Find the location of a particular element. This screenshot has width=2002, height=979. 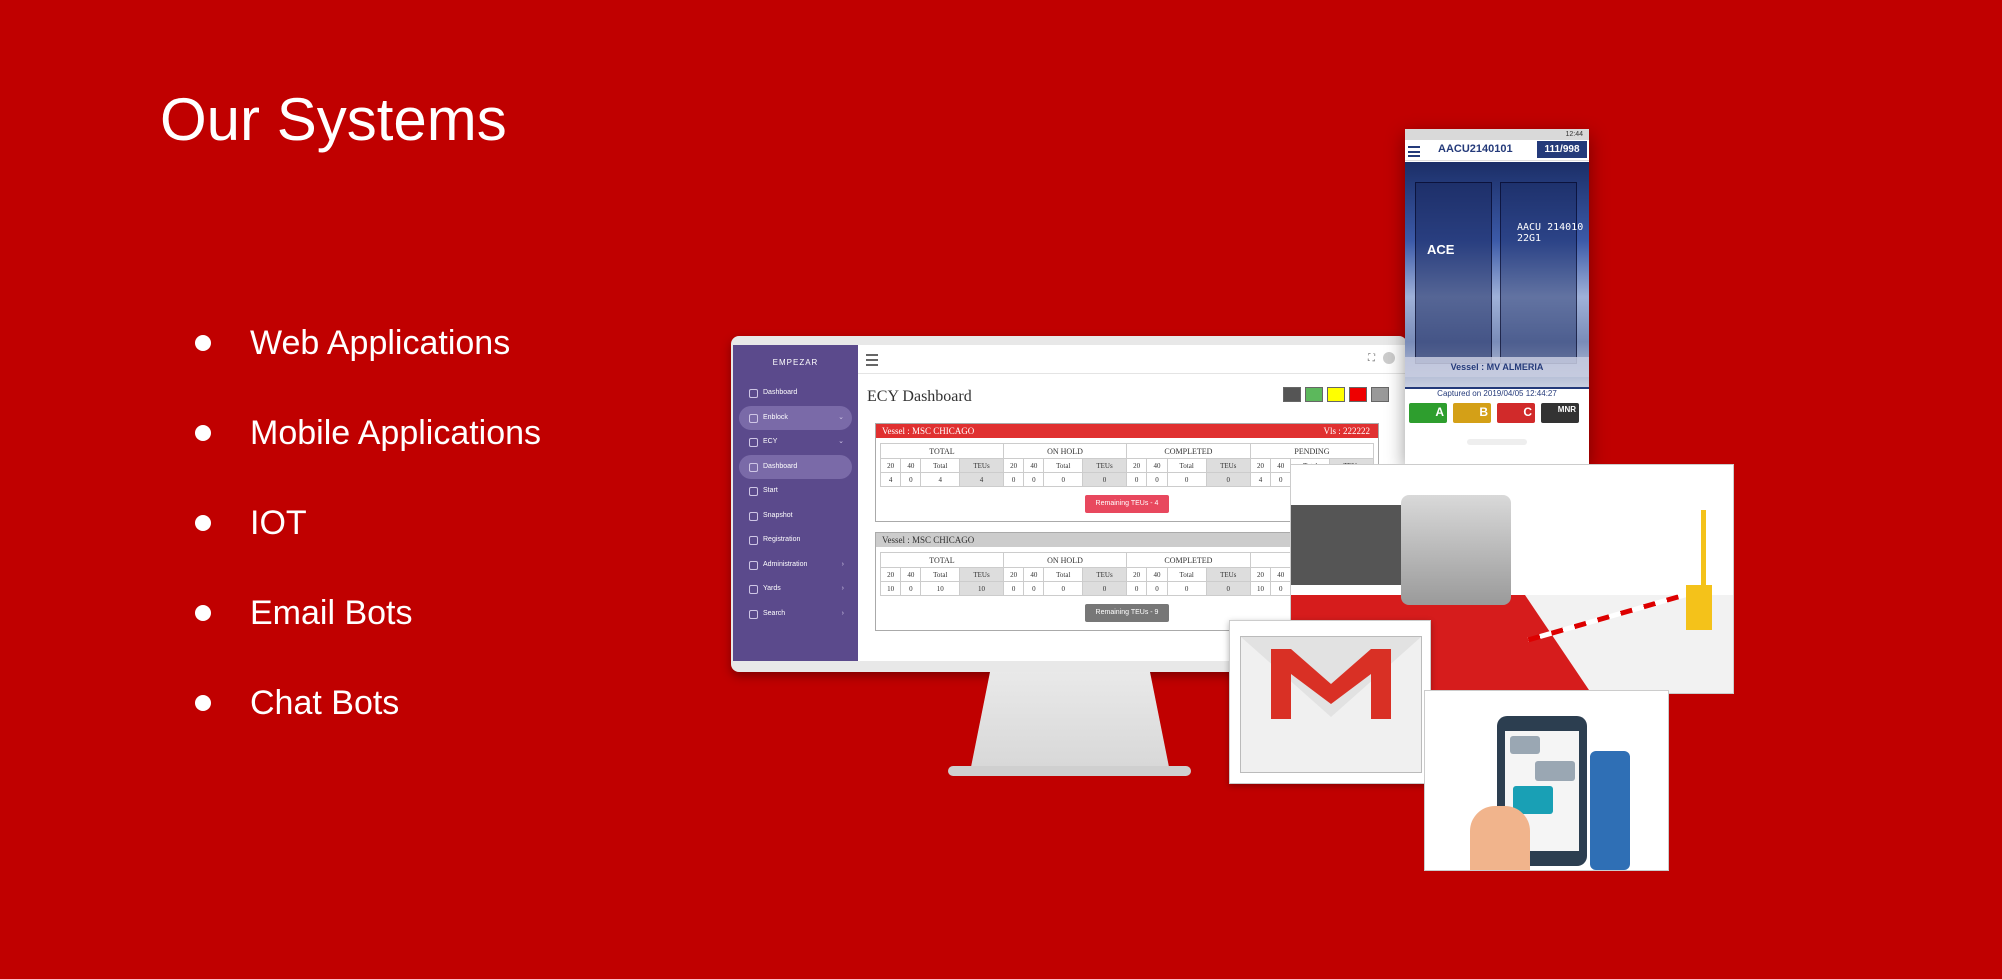

truck-cab is located at coordinates (1456, 550).